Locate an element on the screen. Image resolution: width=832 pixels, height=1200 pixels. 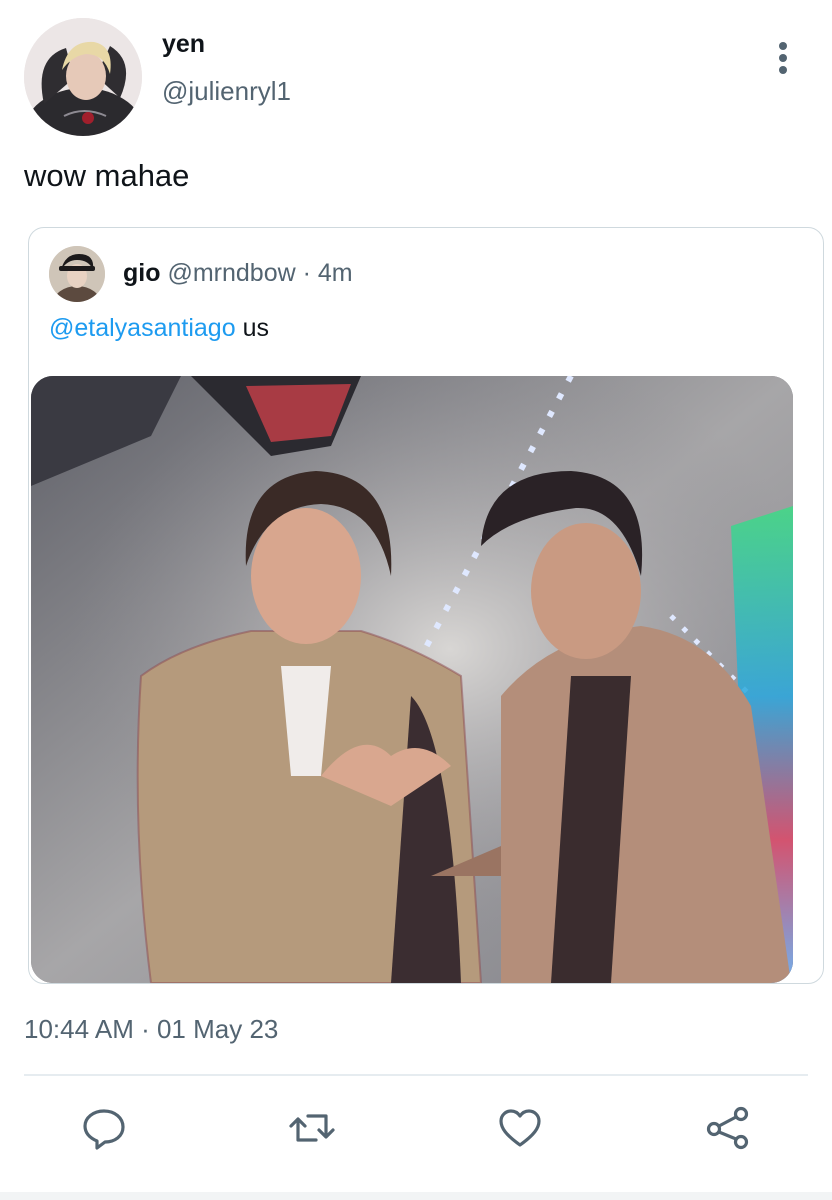
author-avatar is located at coordinates (83, 77).